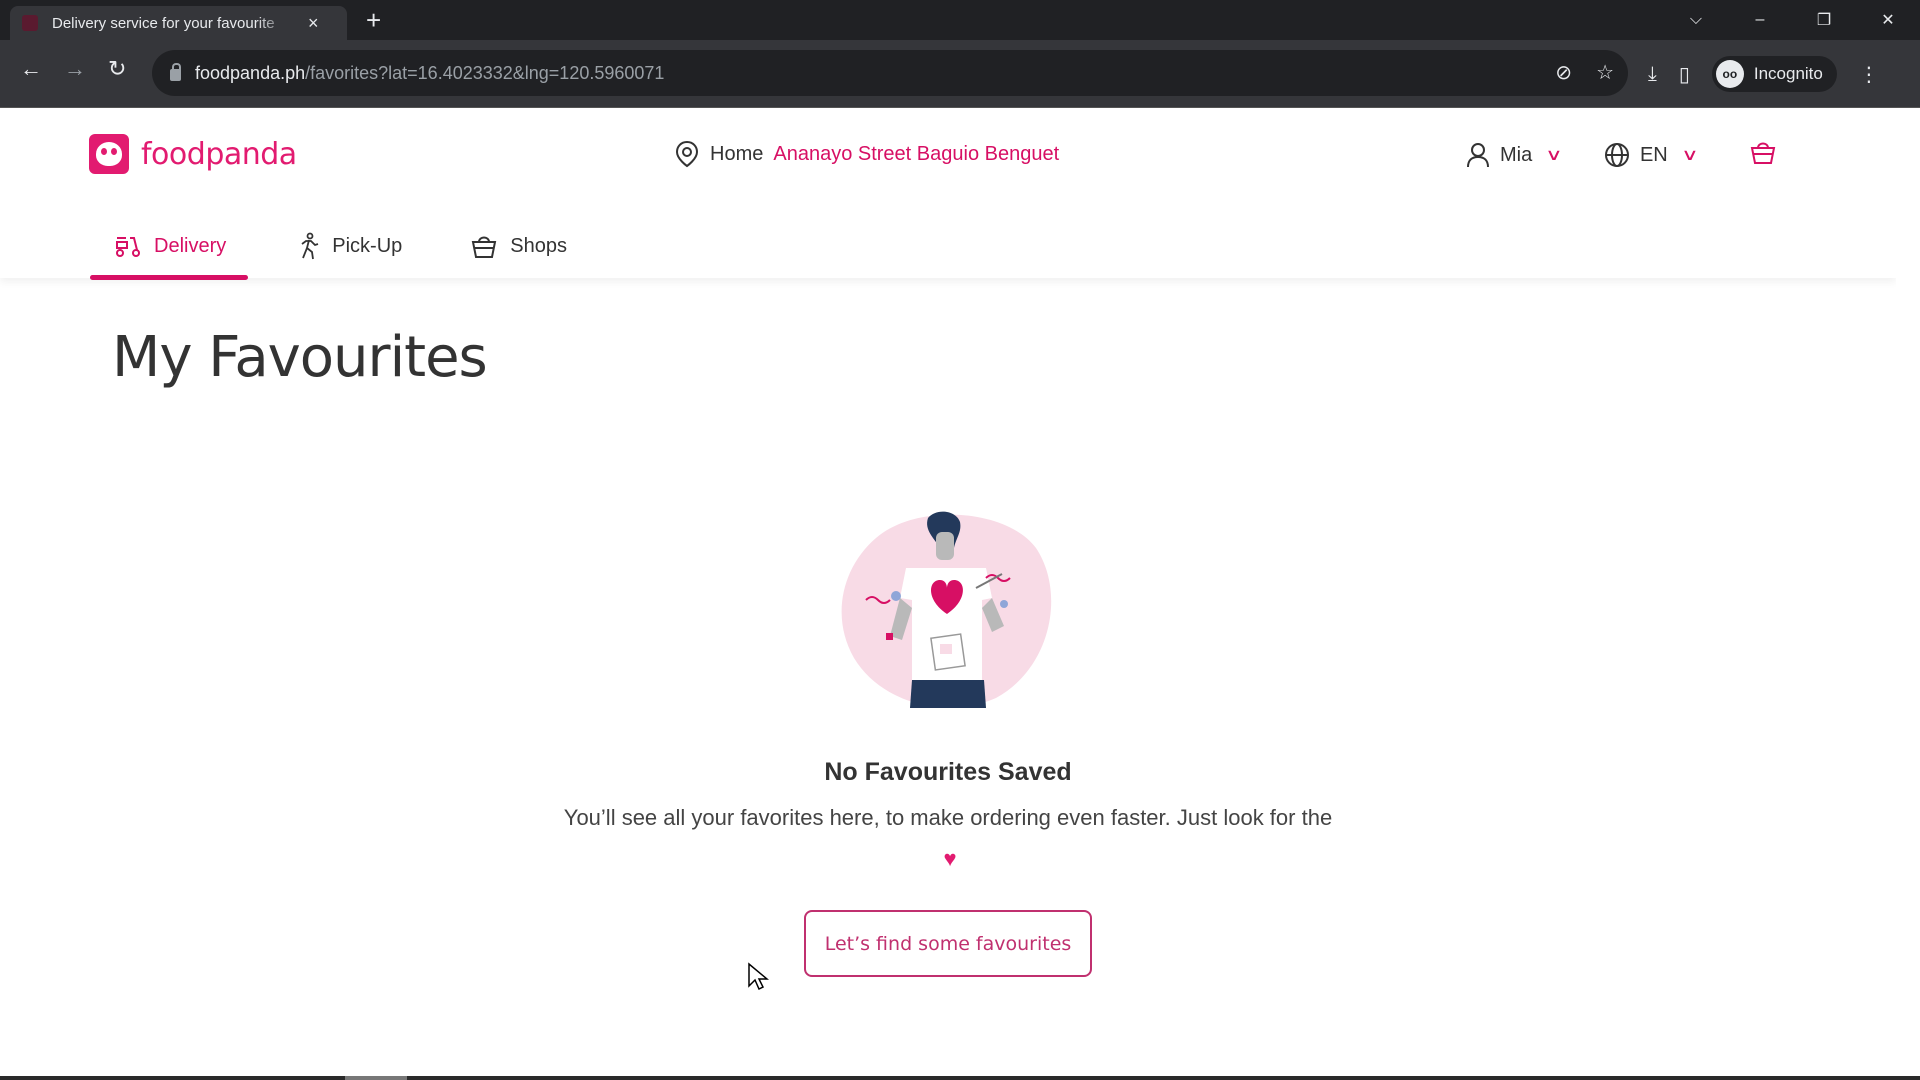  I want to click on incognito-icon: oo, so click(1729, 74).